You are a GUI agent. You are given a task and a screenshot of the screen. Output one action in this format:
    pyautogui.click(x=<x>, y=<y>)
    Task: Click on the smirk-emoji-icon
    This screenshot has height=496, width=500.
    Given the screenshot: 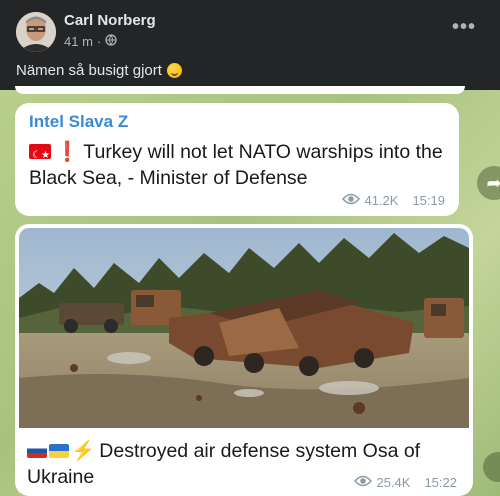 What is the action you would take?
    pyautogui.click(x=174, y=70)
    